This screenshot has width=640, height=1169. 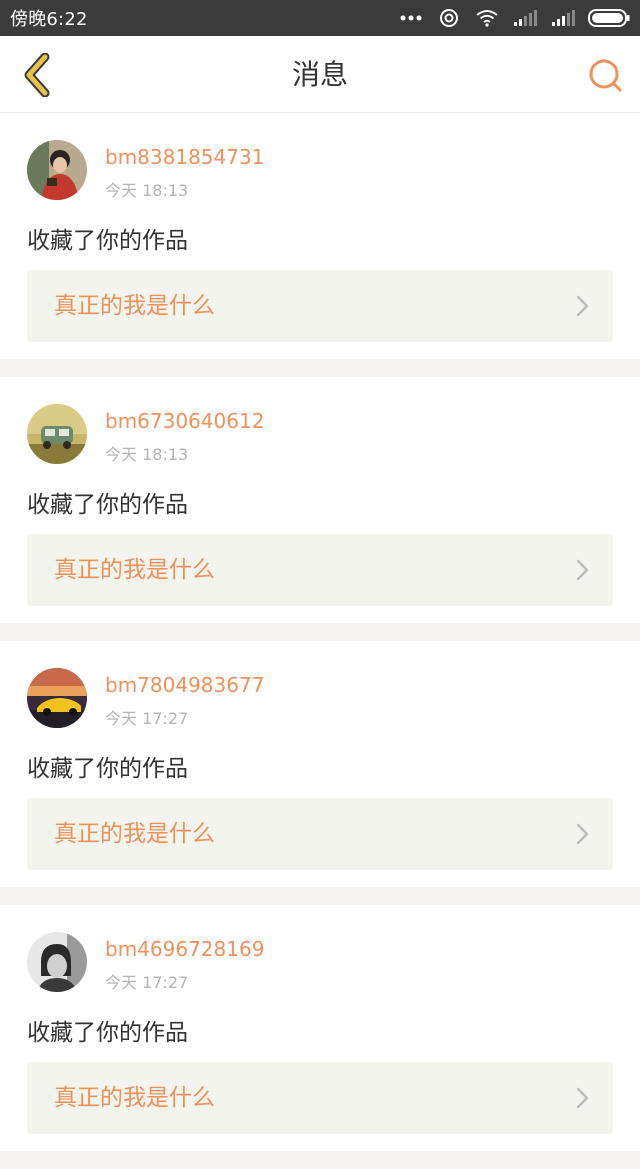 I want to click on username: bm6730640612, so click(x=184, y=421).